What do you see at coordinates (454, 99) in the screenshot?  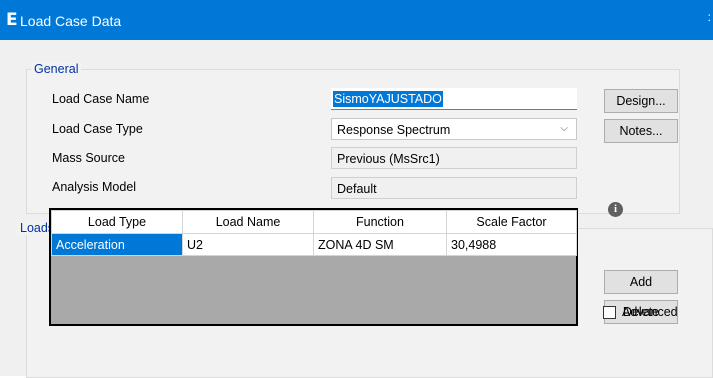 I see `load-case-name-input: SismoYAJUSTADO` at bounding box center [454, 99].